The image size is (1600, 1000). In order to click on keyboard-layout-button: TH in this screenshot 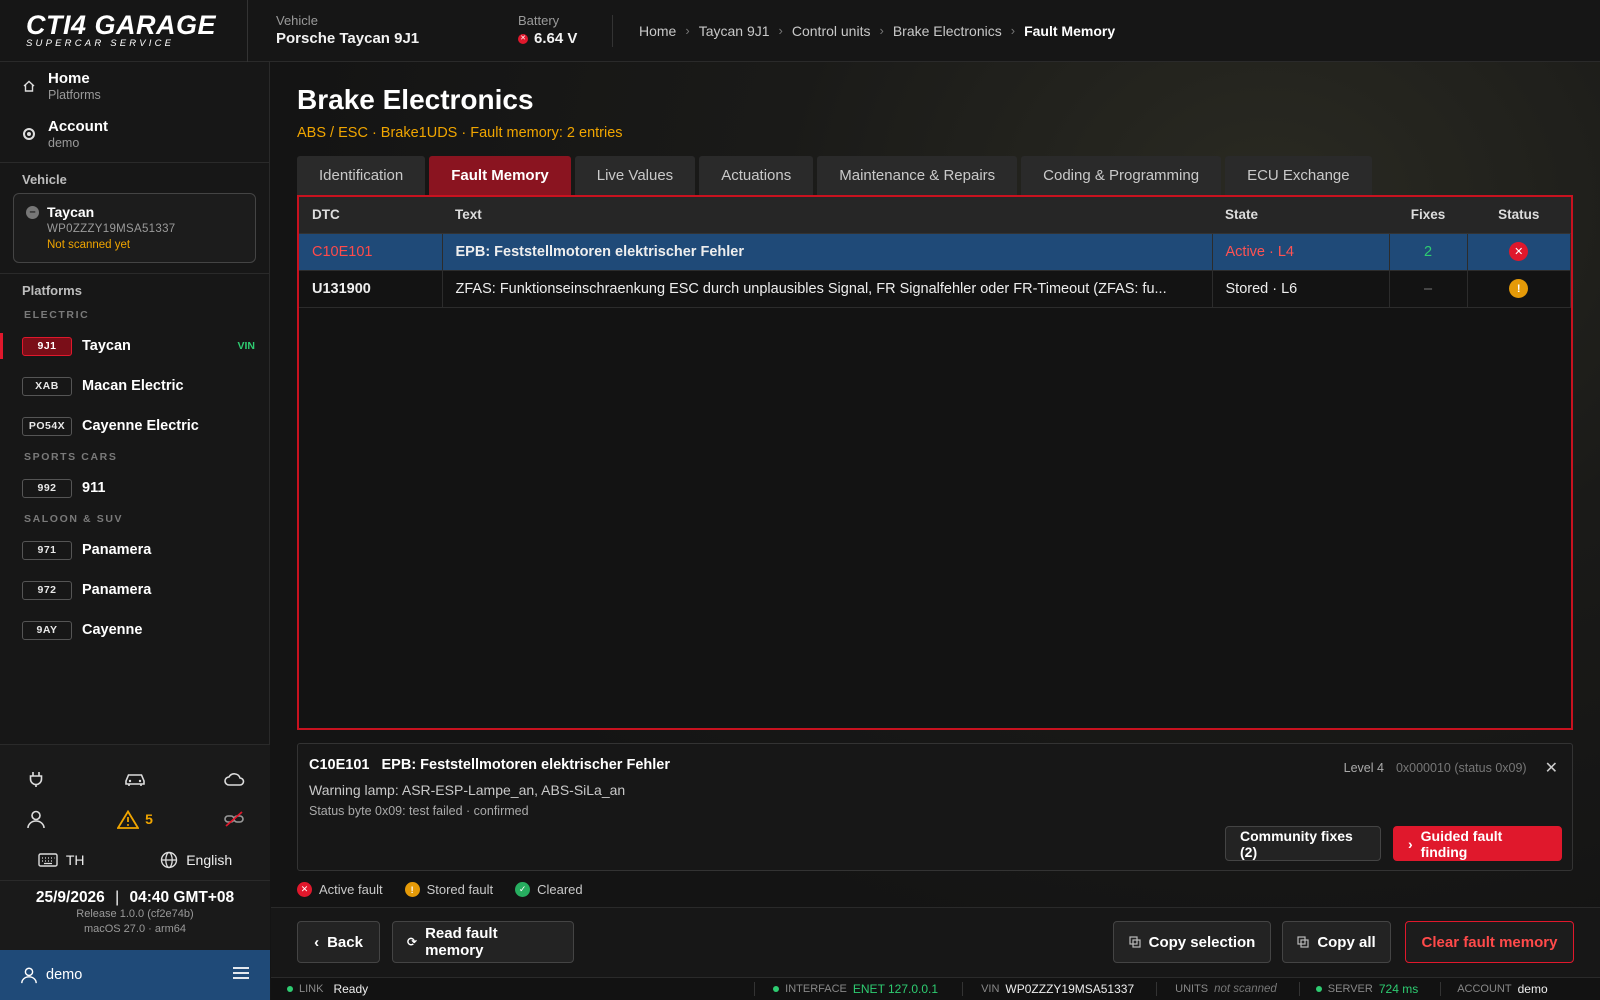, I will do `click(61, 860)`.